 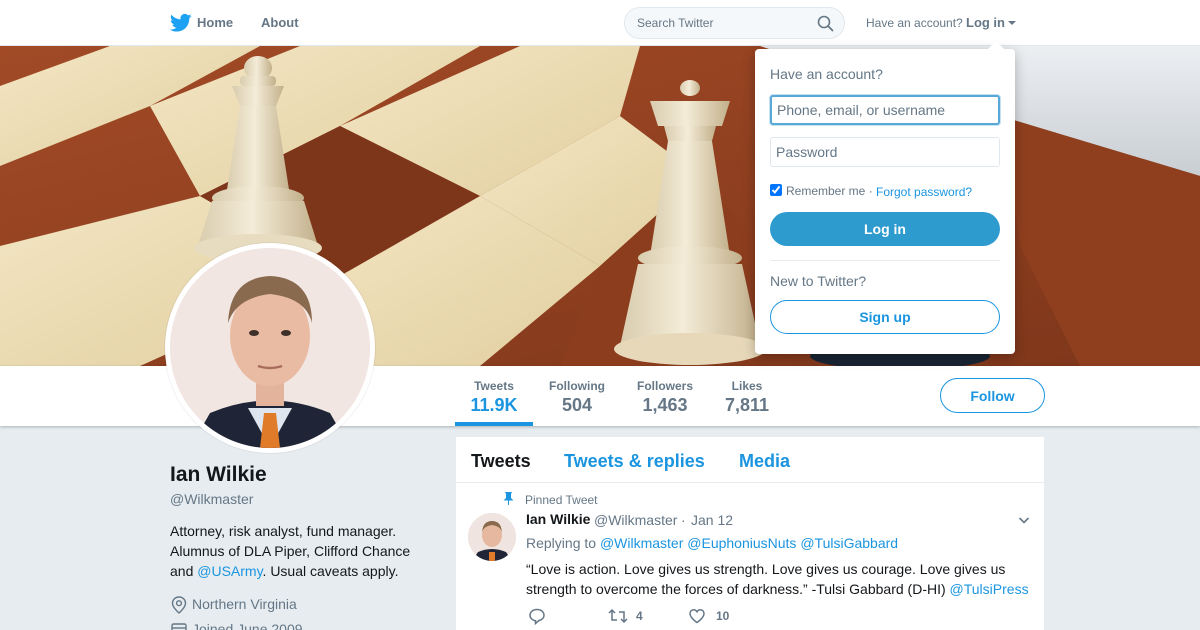 I want to click on tweet-avatar, so click(x=492, y=537).